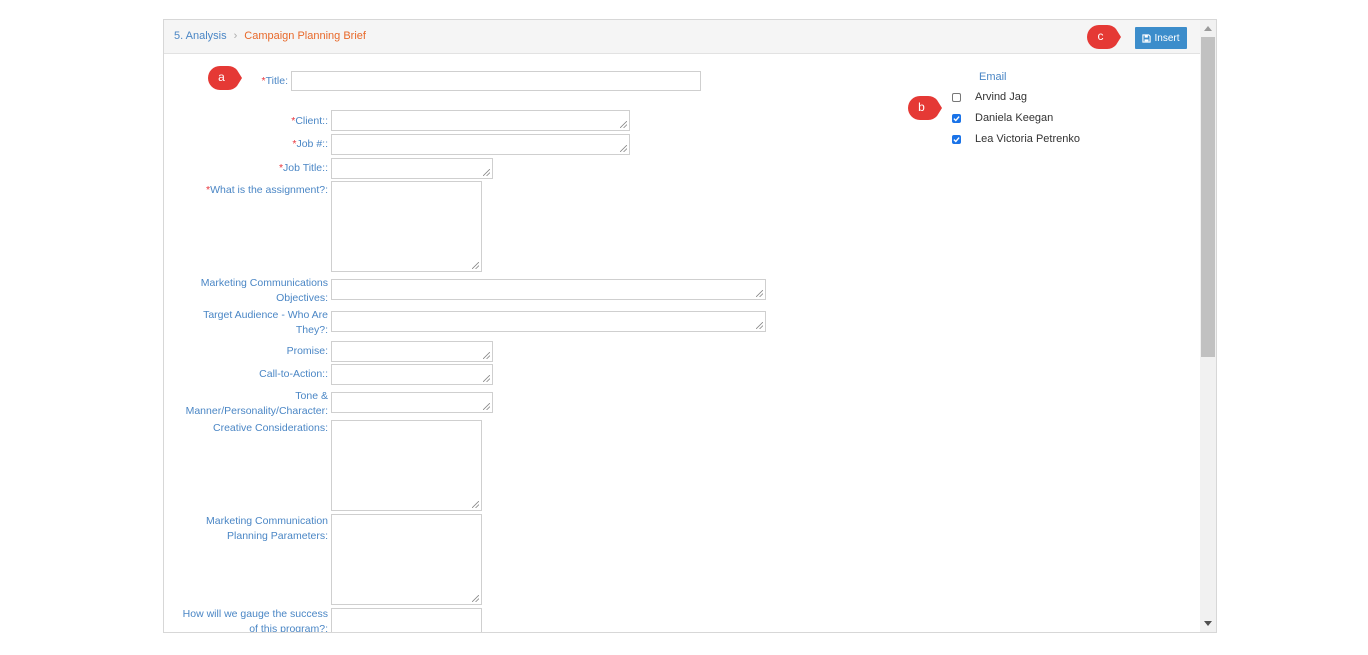 Image resolution: width=1368 pixels, height=655 pixels. What do you see at coordinates (925, 108) in the screenshot?
I see `annotation-b-marker: b` at bounding box center [925, 108].